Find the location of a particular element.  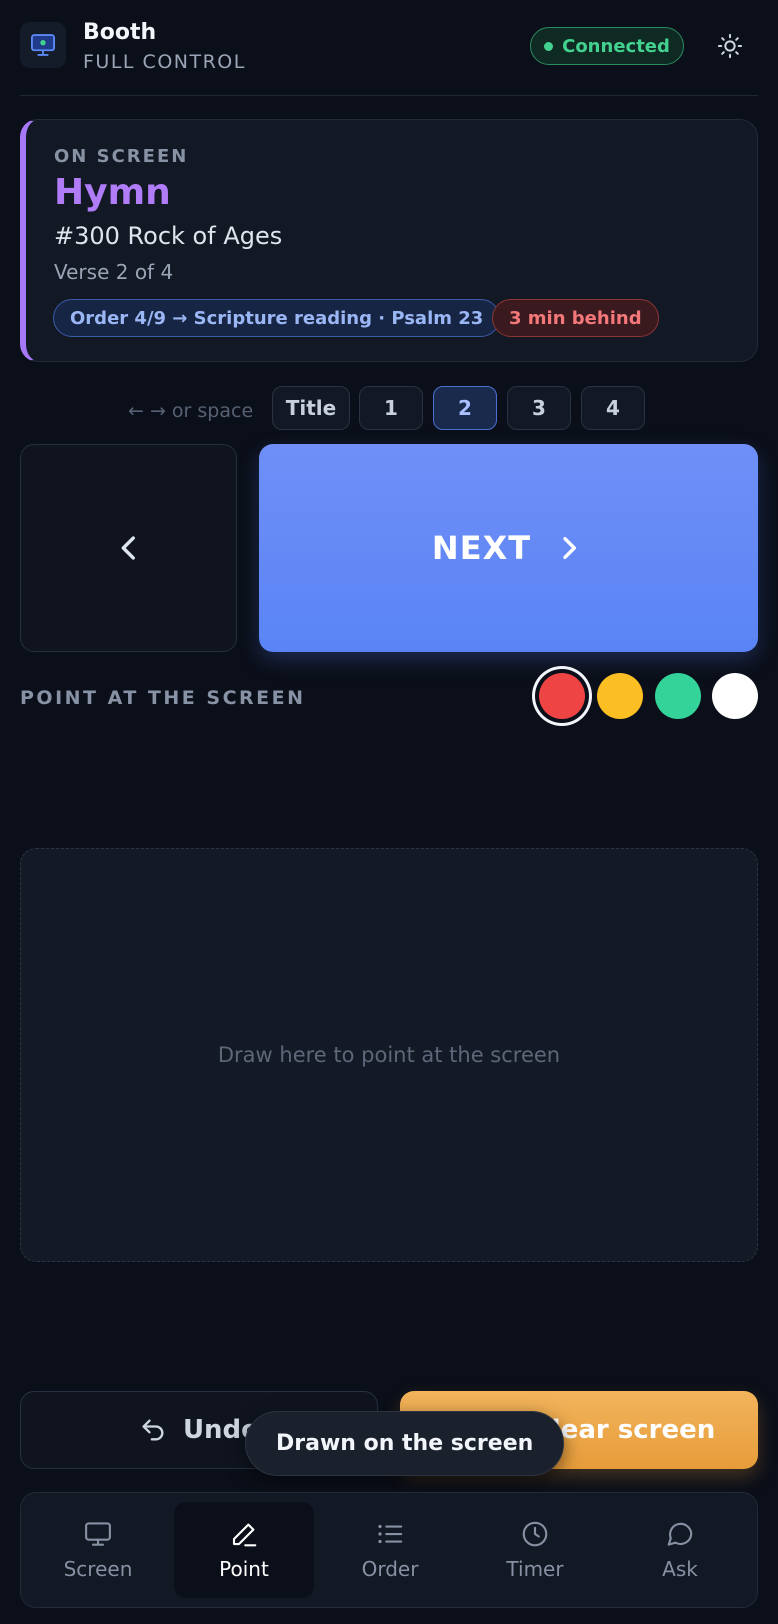

clock-icon is located at coordinates (535, 1534).